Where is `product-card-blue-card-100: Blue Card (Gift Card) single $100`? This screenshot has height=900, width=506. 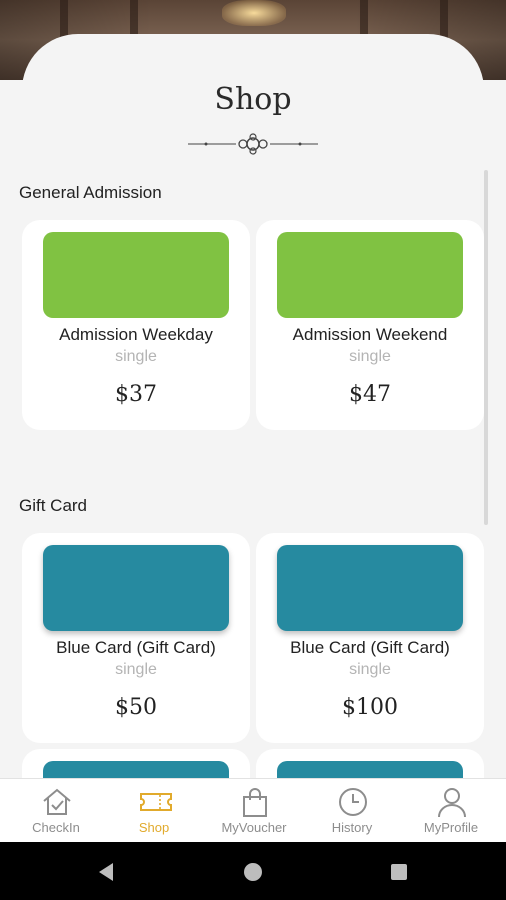 product-card-blue-card-100: Blue Card (Gift Card) single $100 is located at coordinates (370, 638).